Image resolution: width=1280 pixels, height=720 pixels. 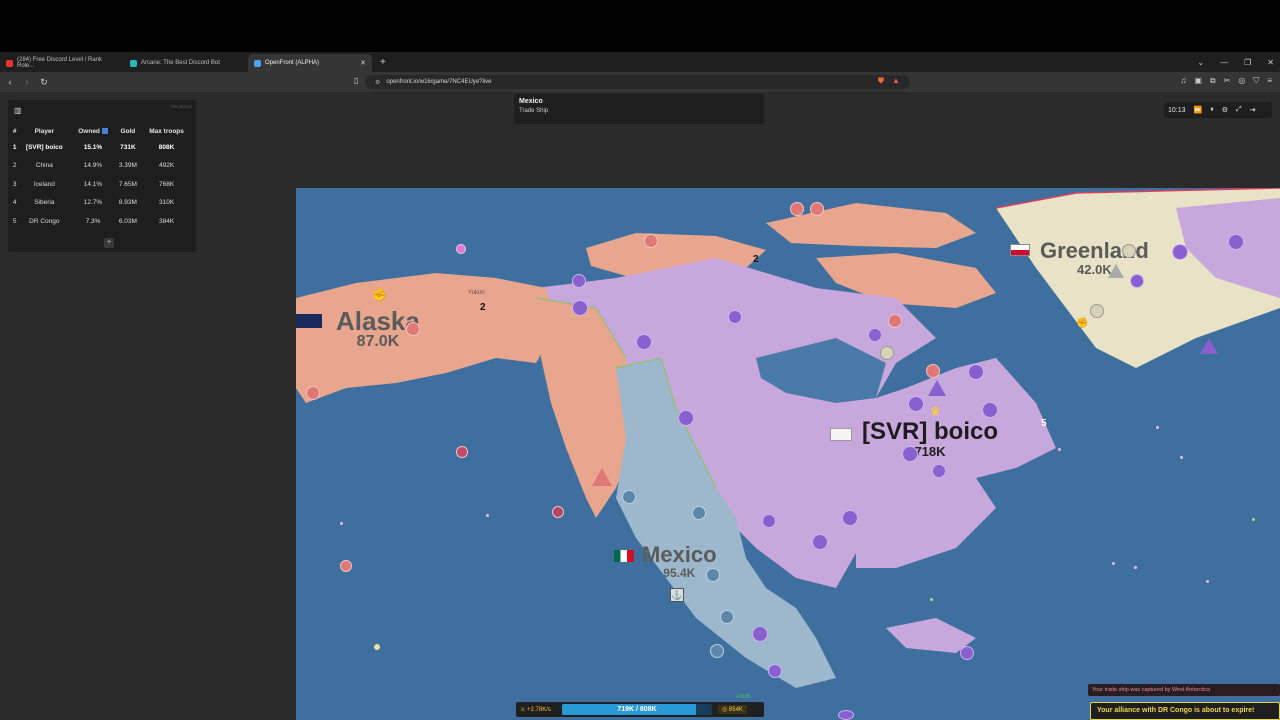 What do you see at coordinates (896, 81) in the screenshot?
I see `brave-rewards-icon: ▲` at bounding box center [896, 81].